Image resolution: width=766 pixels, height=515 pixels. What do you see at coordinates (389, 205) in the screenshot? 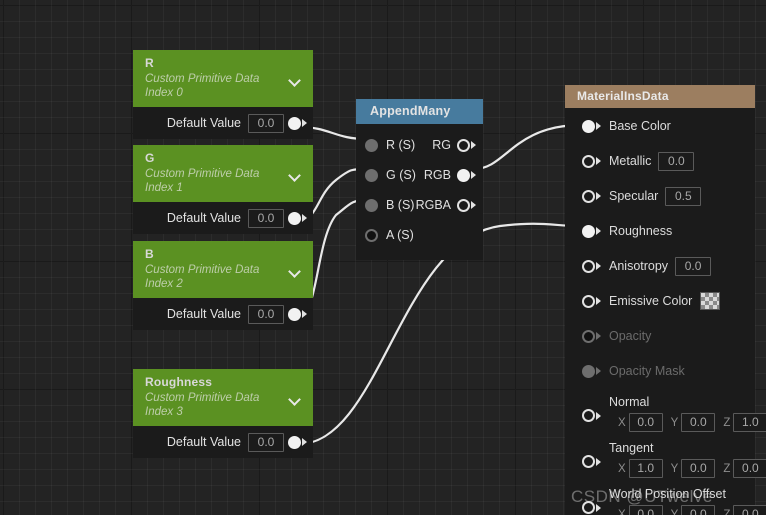
I see `append-input-b: B (S)` at bounding box center [389, 205].